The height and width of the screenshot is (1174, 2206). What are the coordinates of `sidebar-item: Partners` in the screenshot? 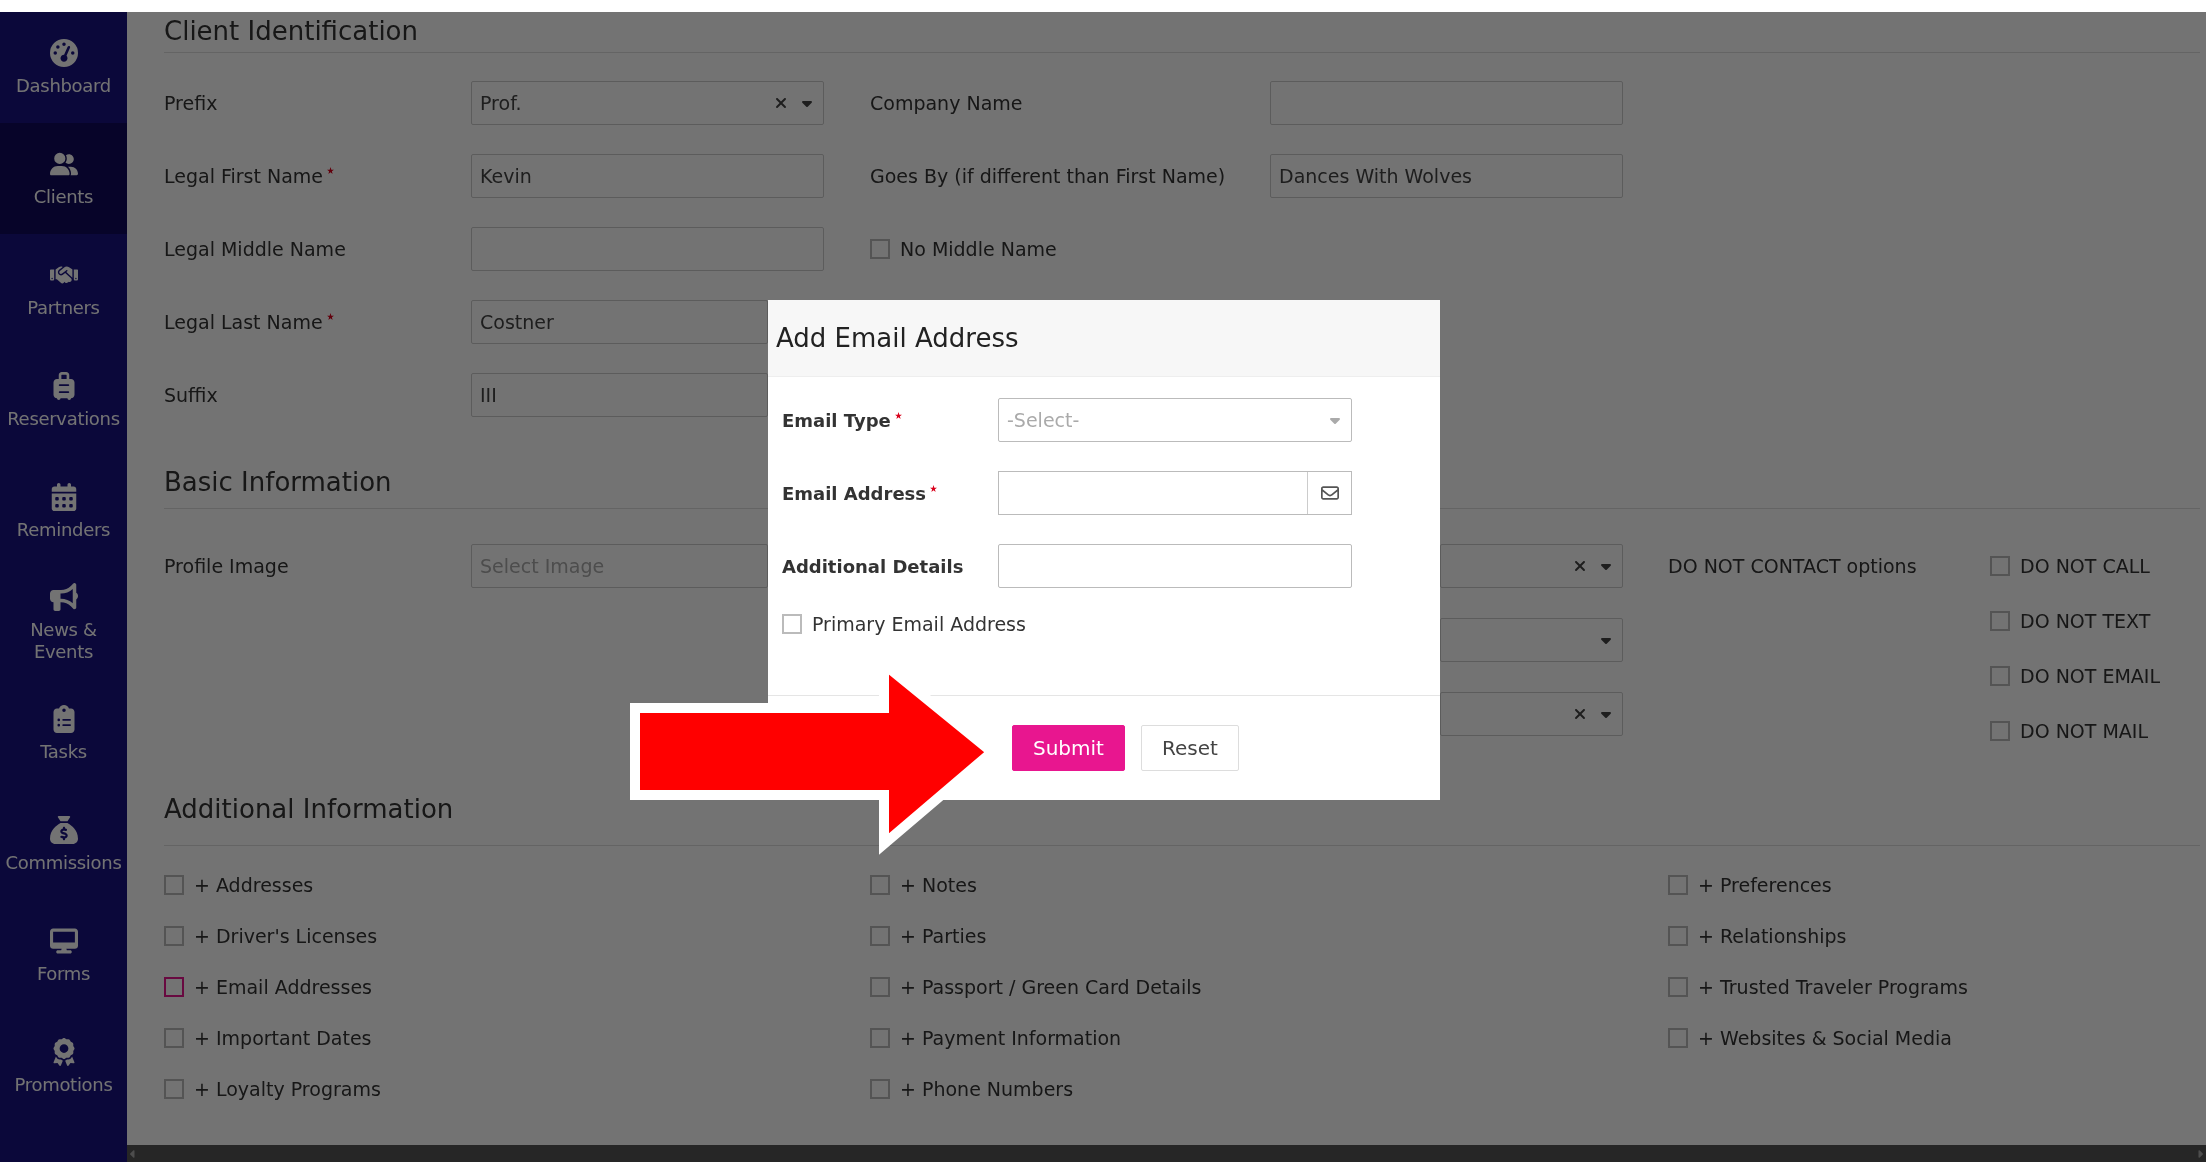 It's located at (63, 289).